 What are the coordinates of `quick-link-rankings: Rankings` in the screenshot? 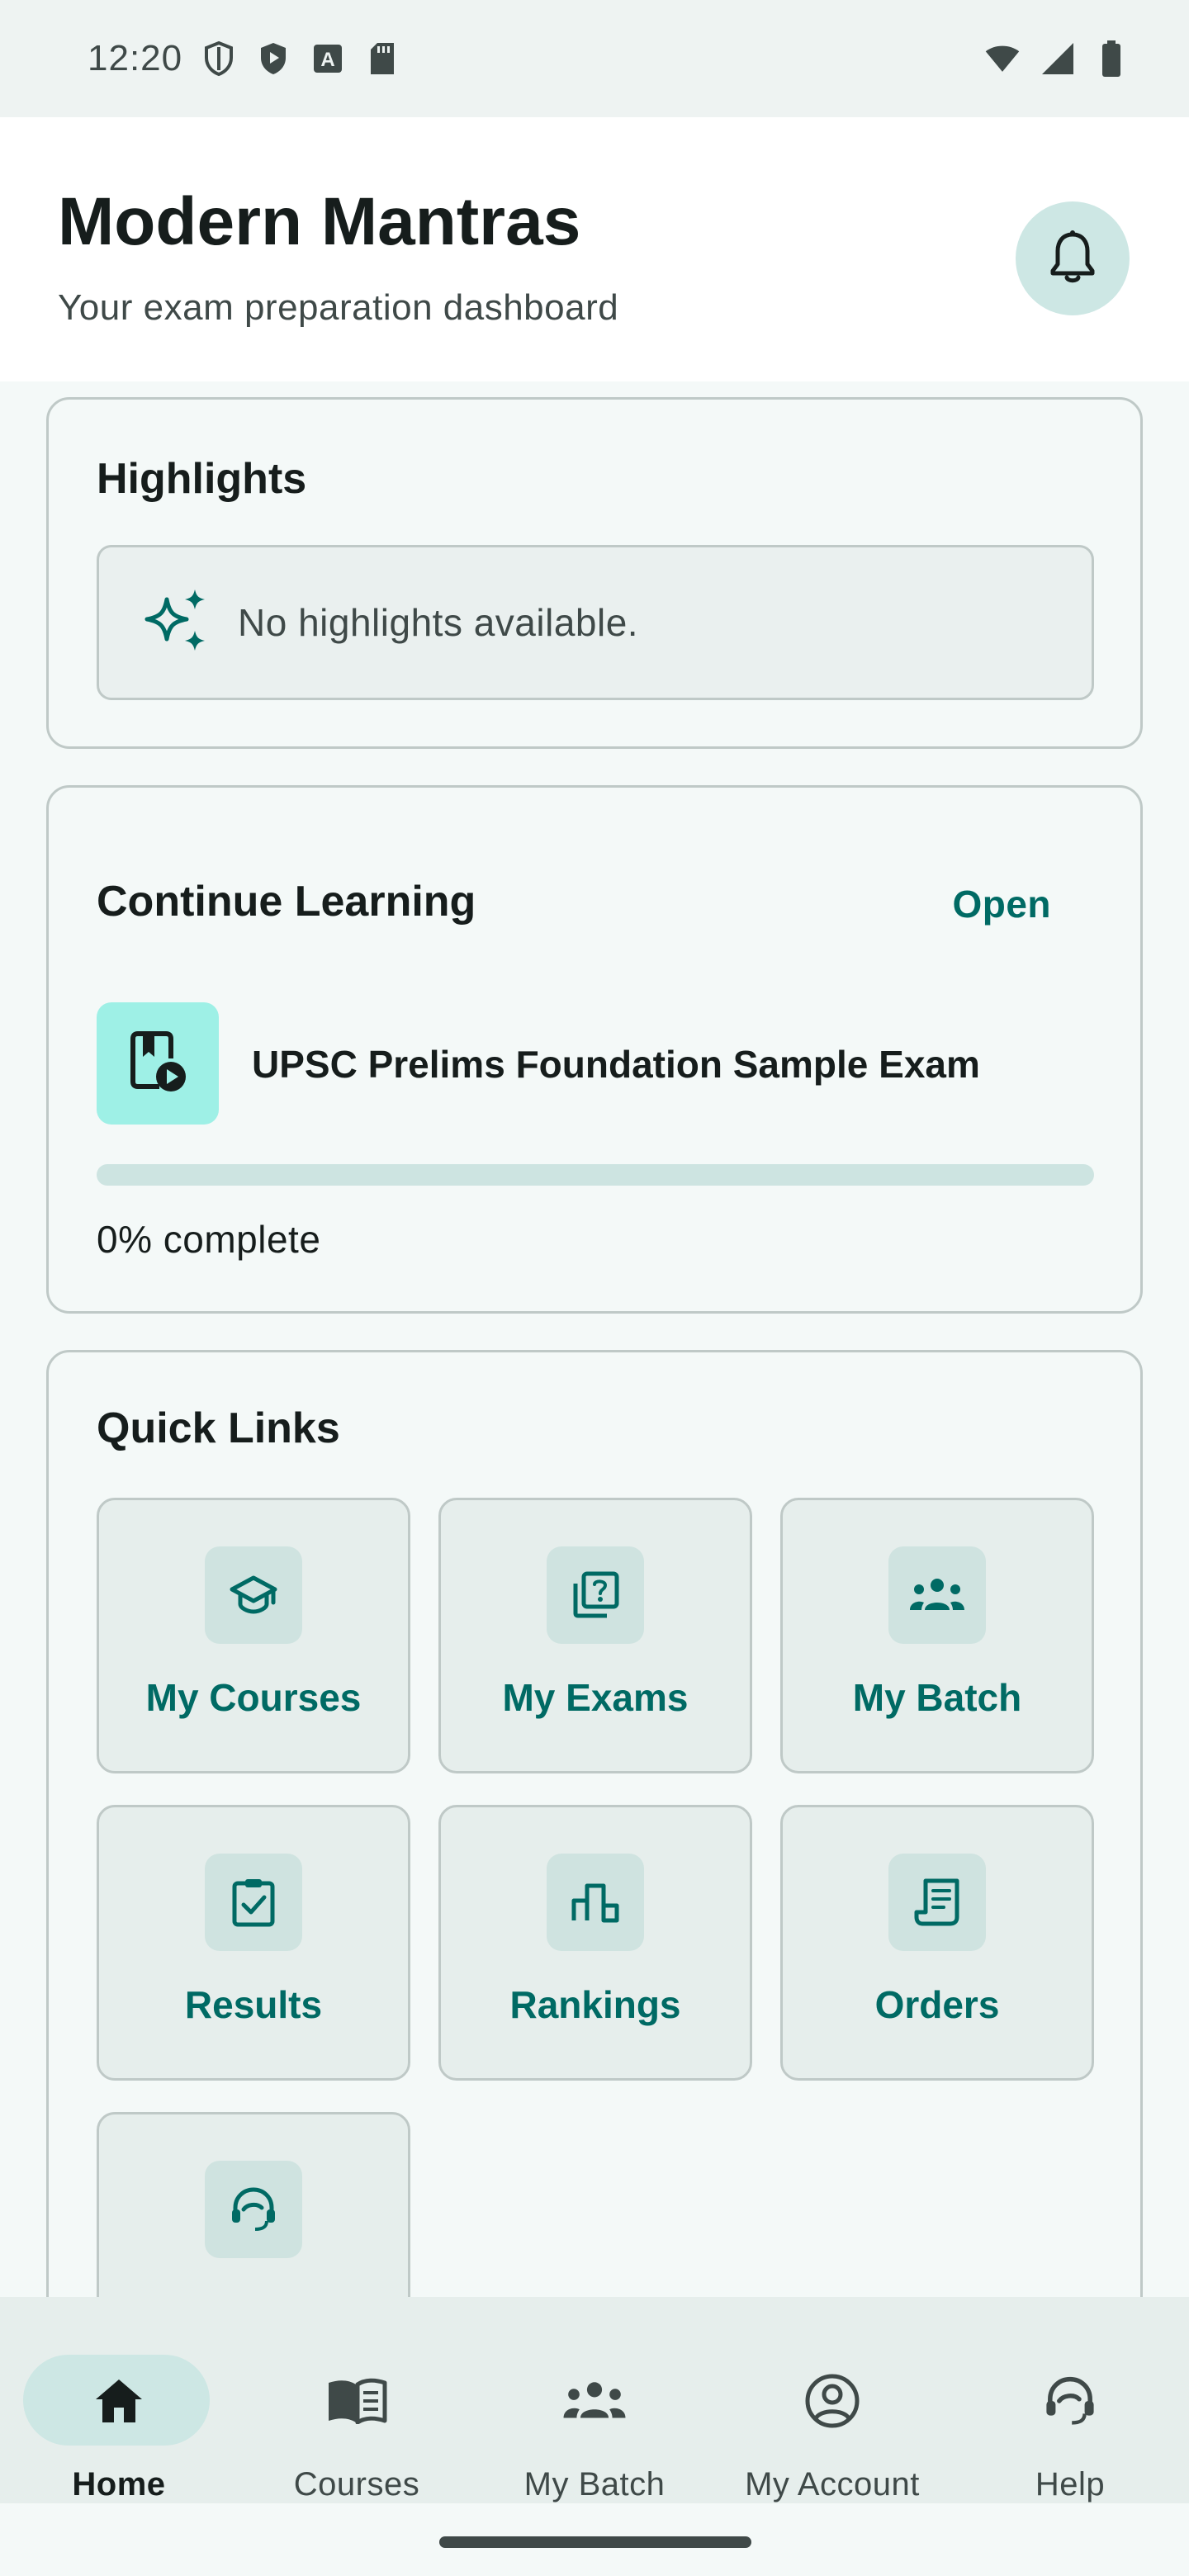 It's located at (595, 1943).